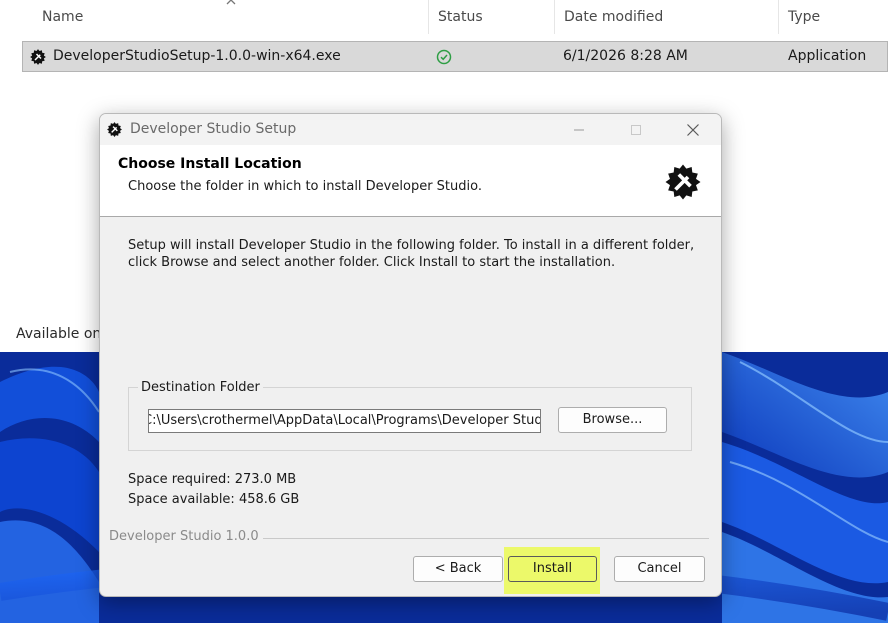  I want to click on close-button, so click(693, 129).